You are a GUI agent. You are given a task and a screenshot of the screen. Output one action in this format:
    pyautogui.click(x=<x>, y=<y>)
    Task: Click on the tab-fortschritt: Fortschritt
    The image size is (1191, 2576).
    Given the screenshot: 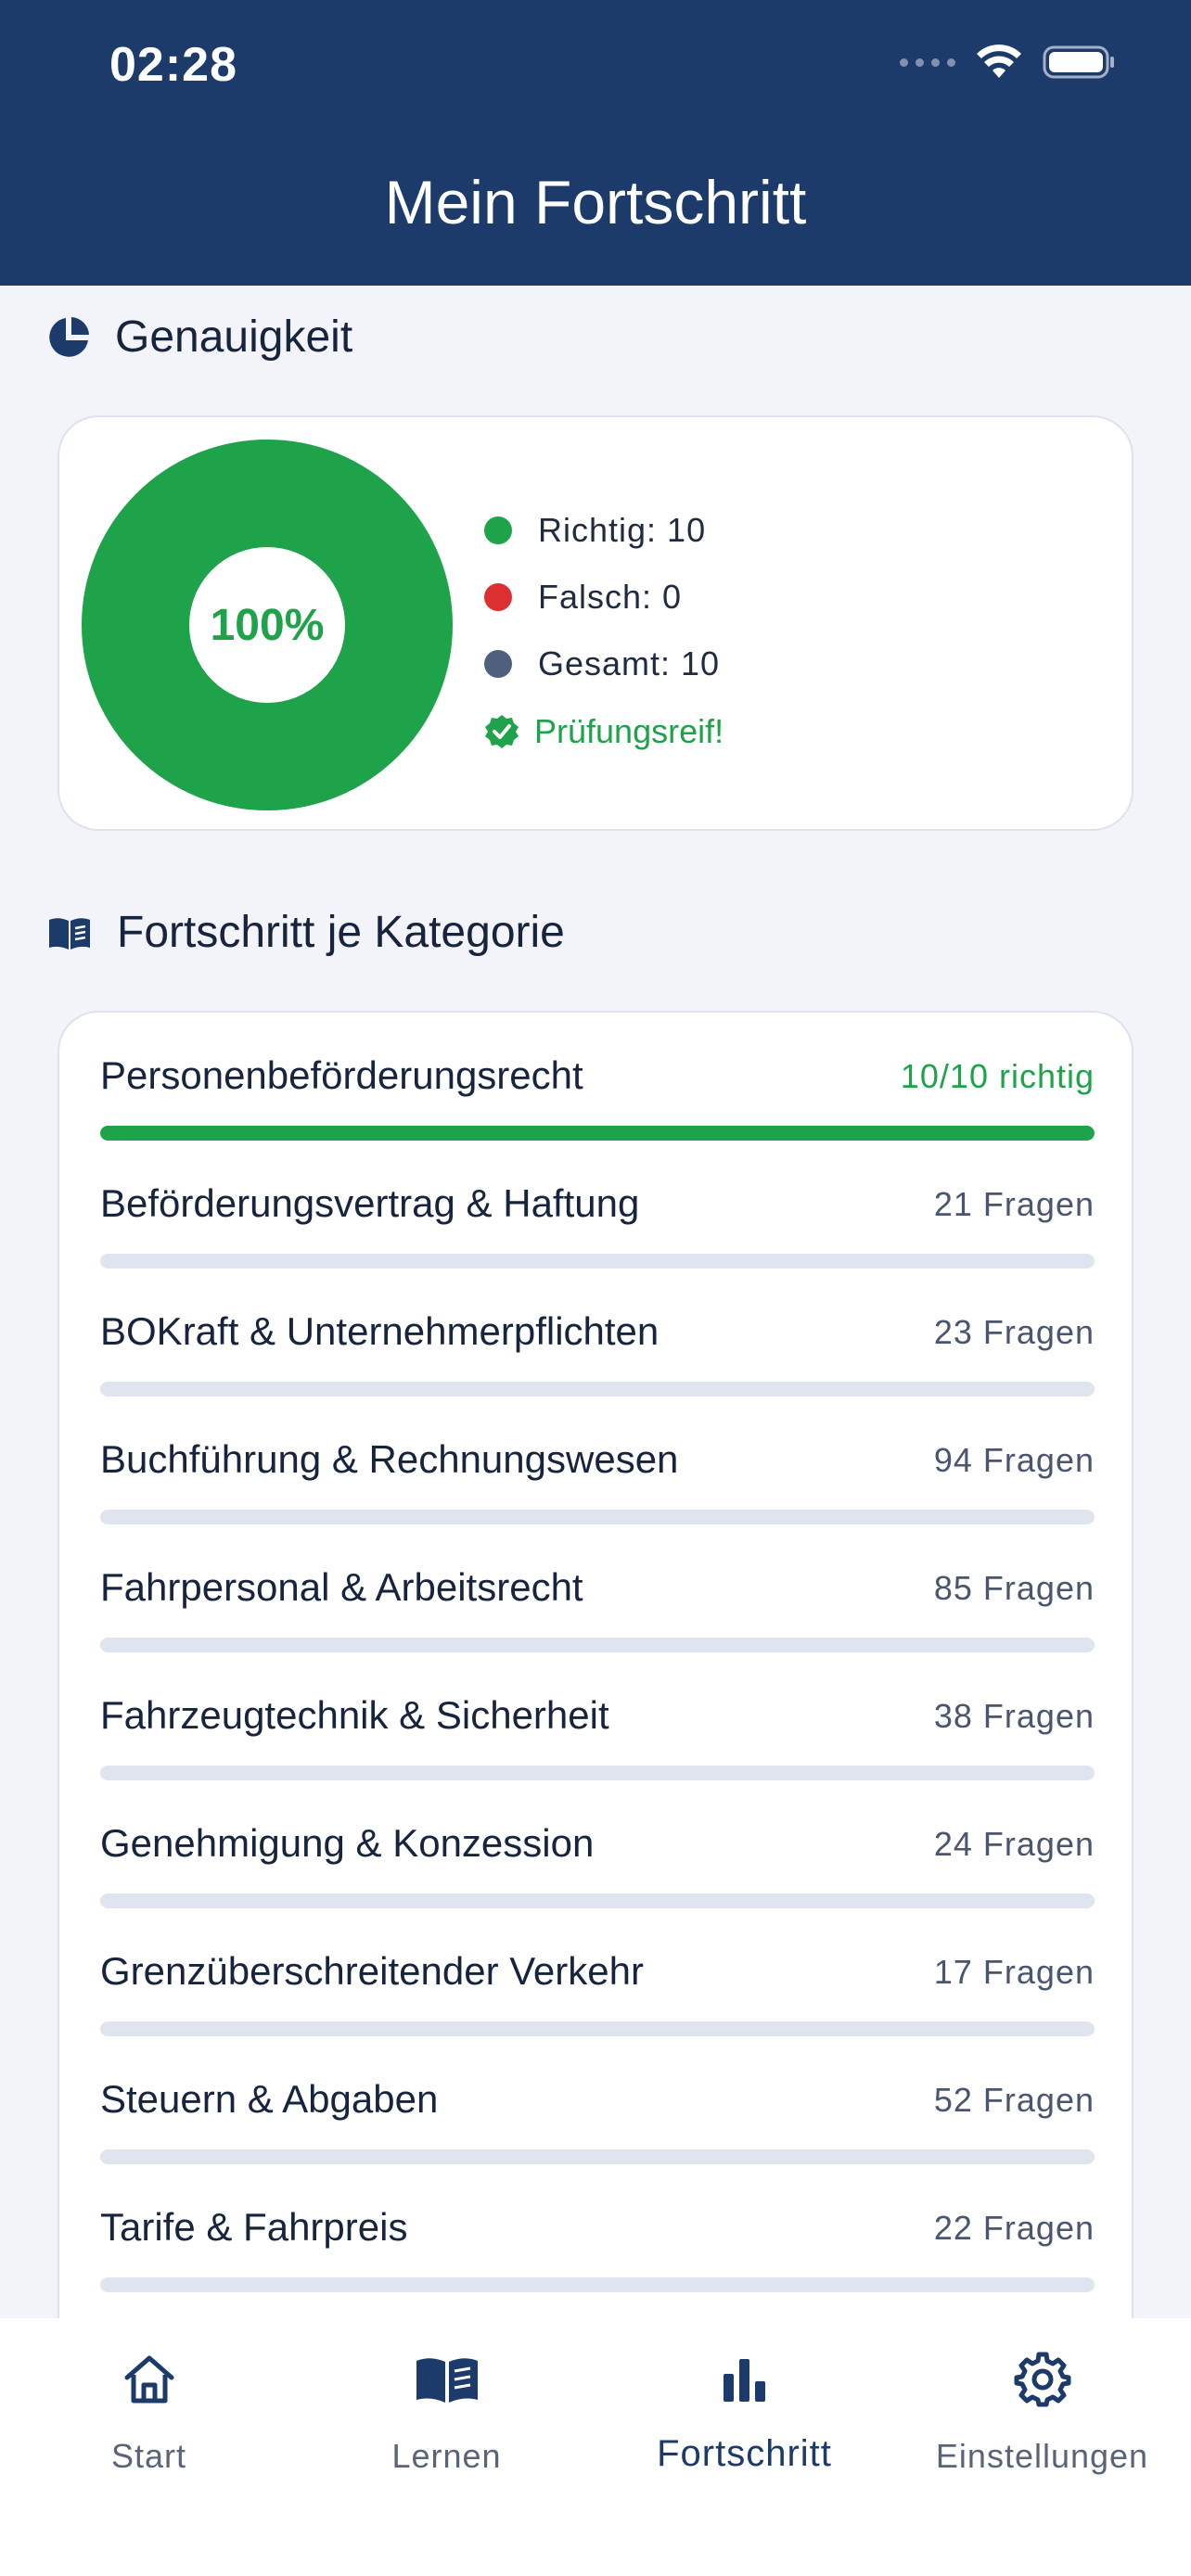 What is the action you would take?
    pyautogui.click(x=744, y=2407)
    